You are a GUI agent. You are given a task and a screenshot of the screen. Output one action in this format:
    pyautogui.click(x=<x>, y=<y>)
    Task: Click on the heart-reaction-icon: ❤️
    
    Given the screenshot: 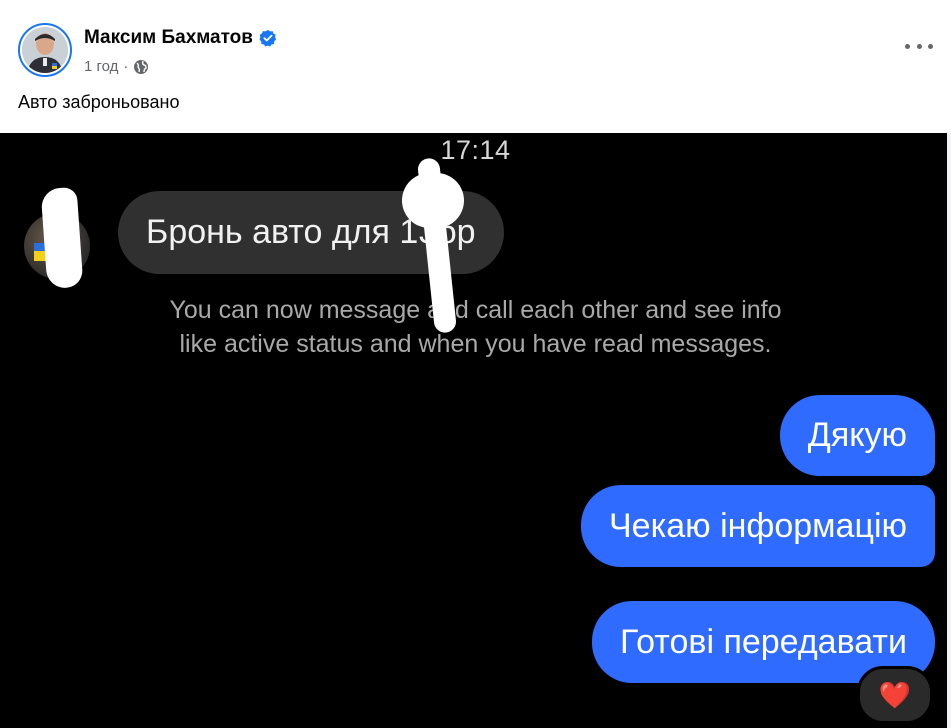 What is the action you would take?
    pyautogui.click(x=895, y=695)
    